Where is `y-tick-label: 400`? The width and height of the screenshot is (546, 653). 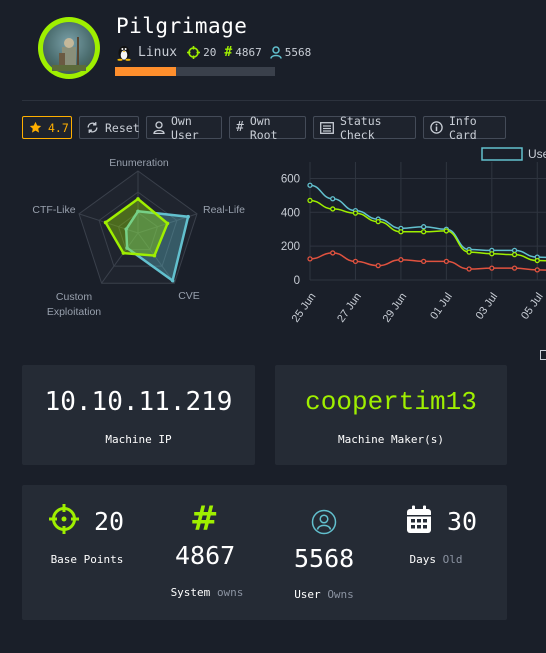
y-tick-label: 400 is located at coordinates (290, 213).